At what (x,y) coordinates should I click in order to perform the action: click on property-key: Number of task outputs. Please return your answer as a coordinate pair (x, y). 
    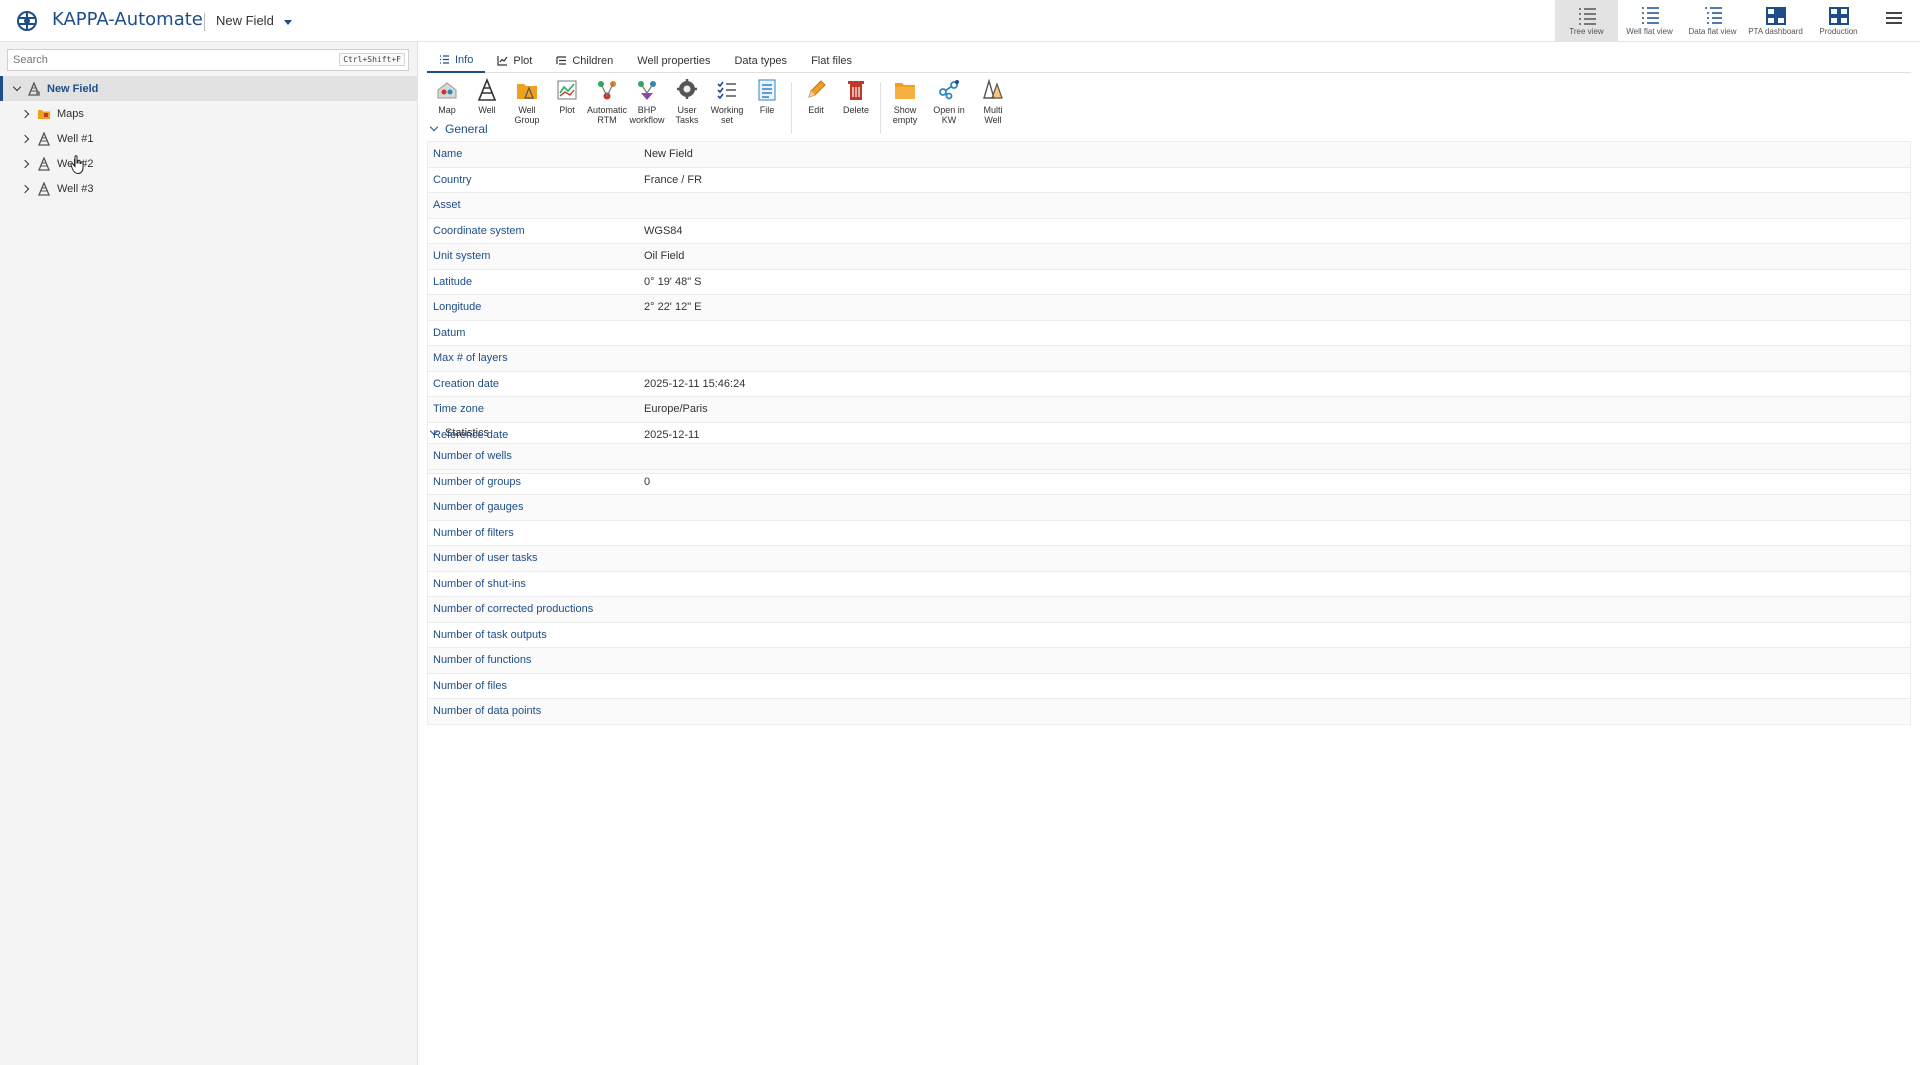
    Looking at the image, I should click on (490, 634).